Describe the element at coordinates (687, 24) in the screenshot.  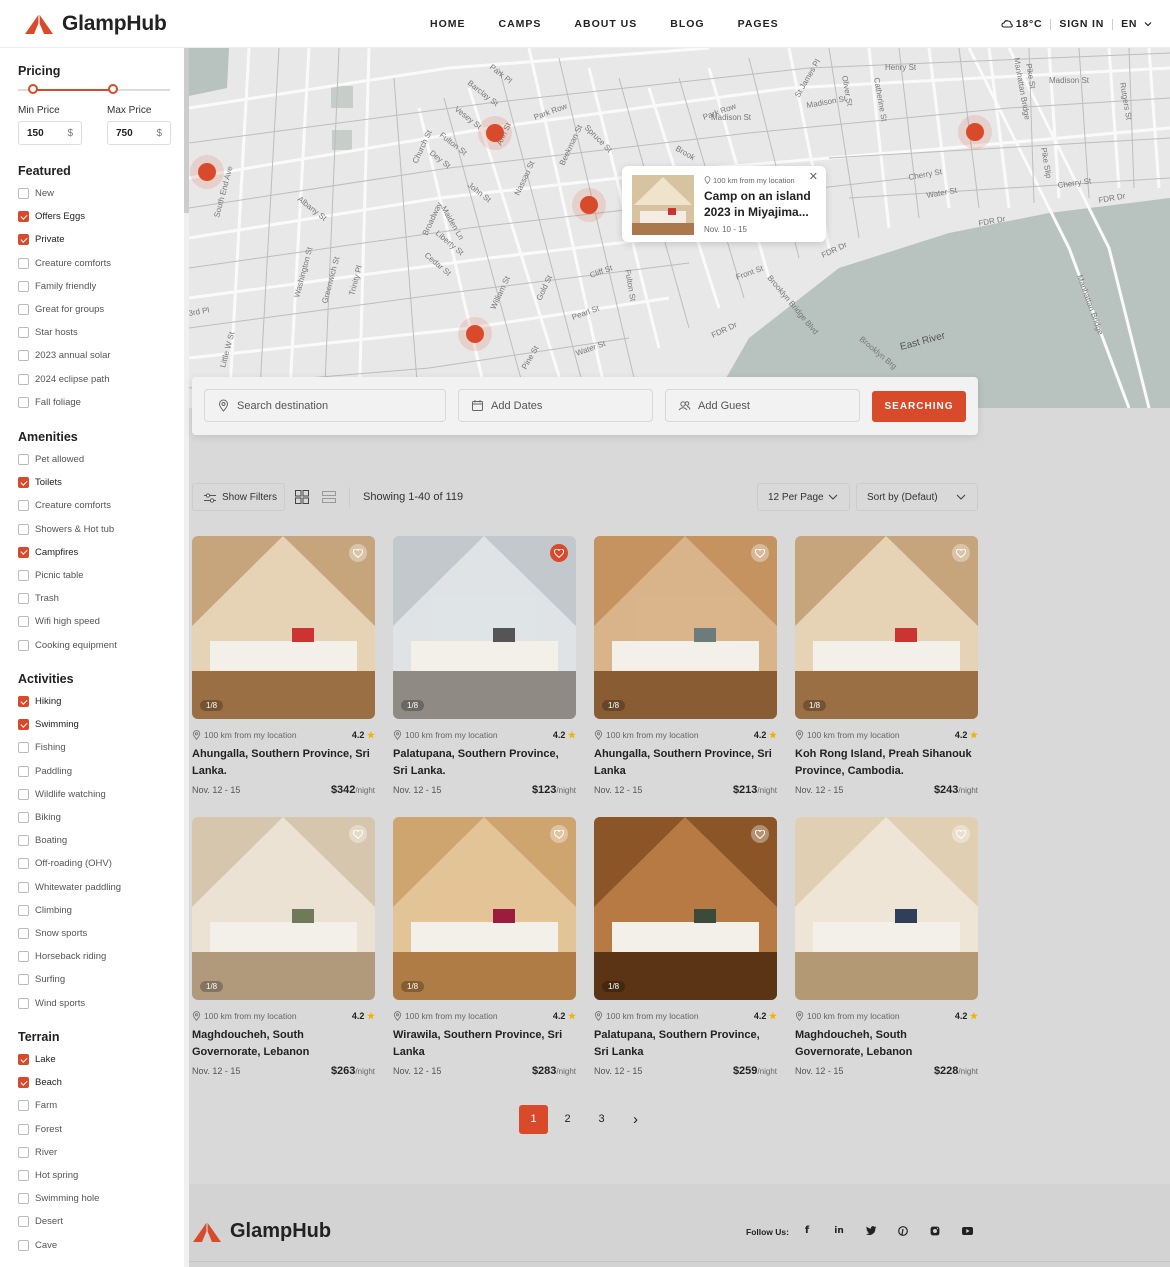
I see `nav-blog: BLOG` at that location.